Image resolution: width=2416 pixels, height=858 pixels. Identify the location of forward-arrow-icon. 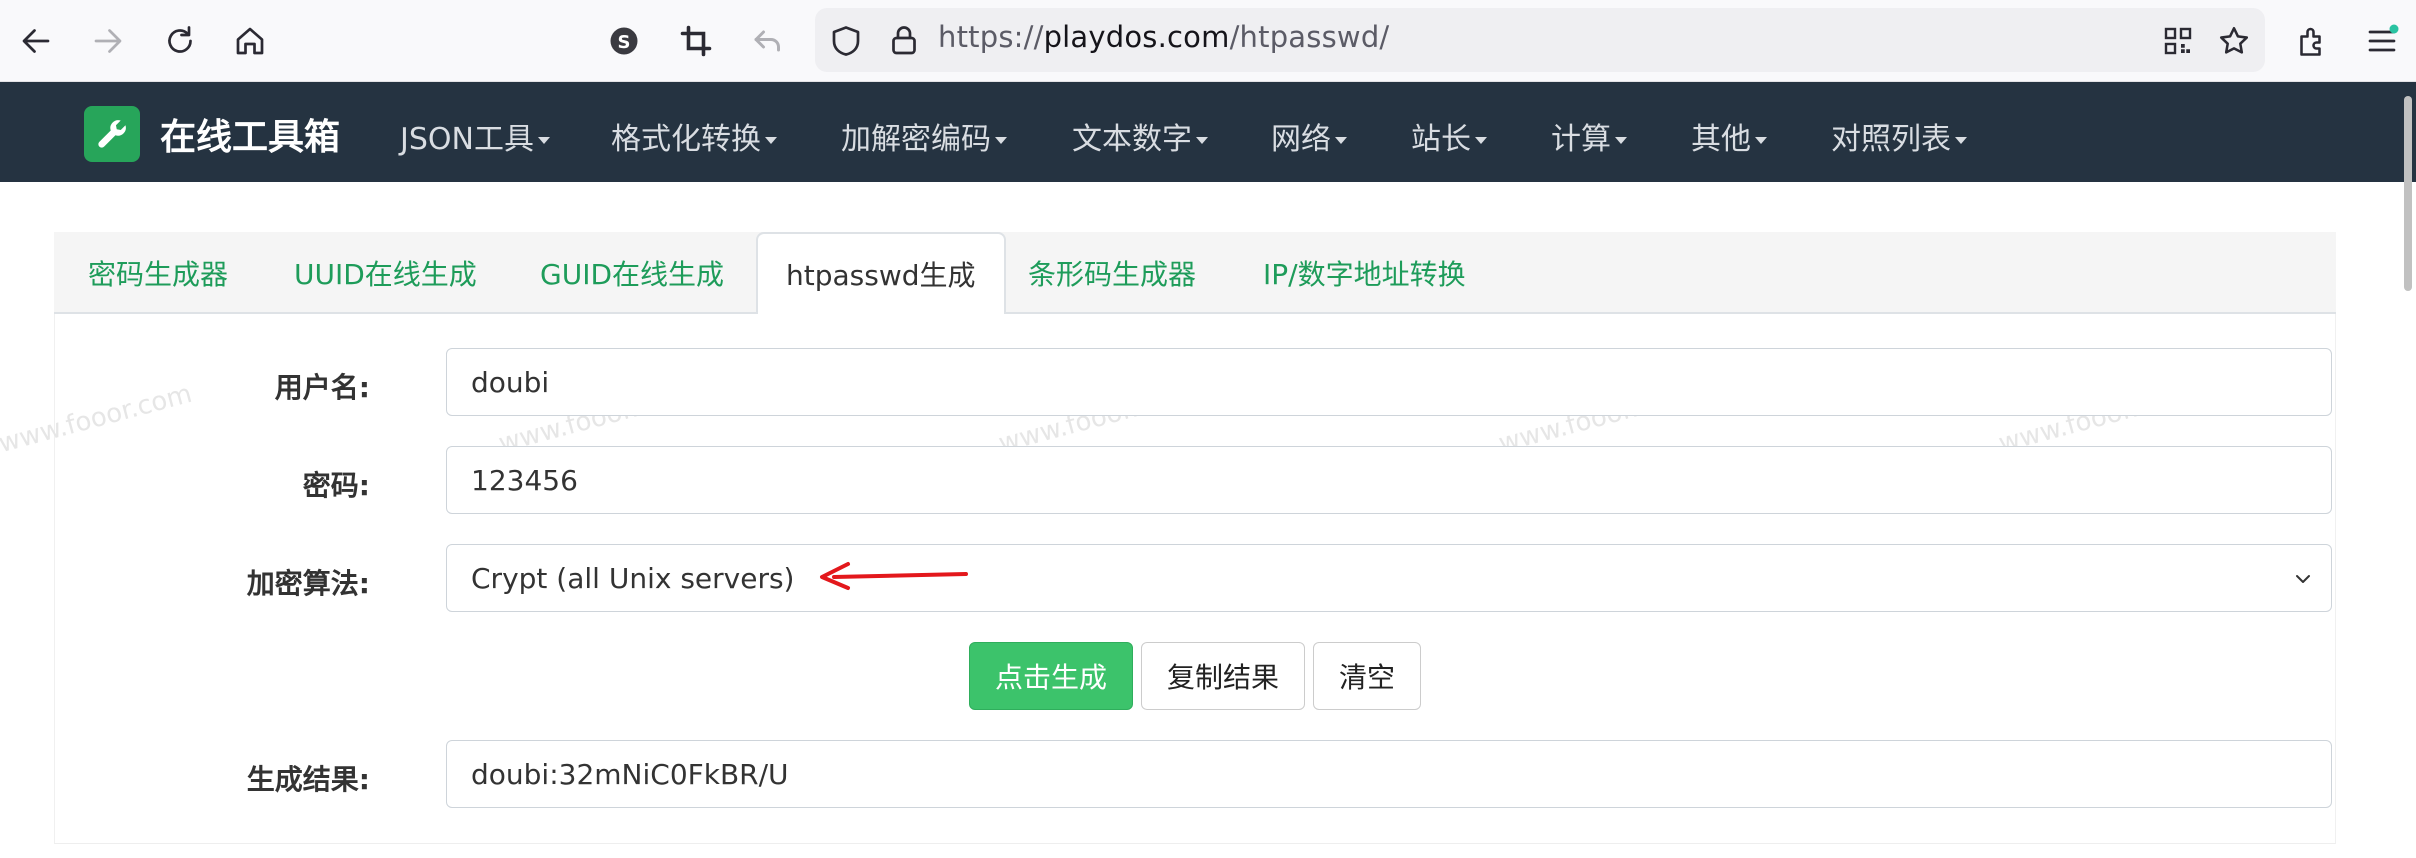
(108, 41).